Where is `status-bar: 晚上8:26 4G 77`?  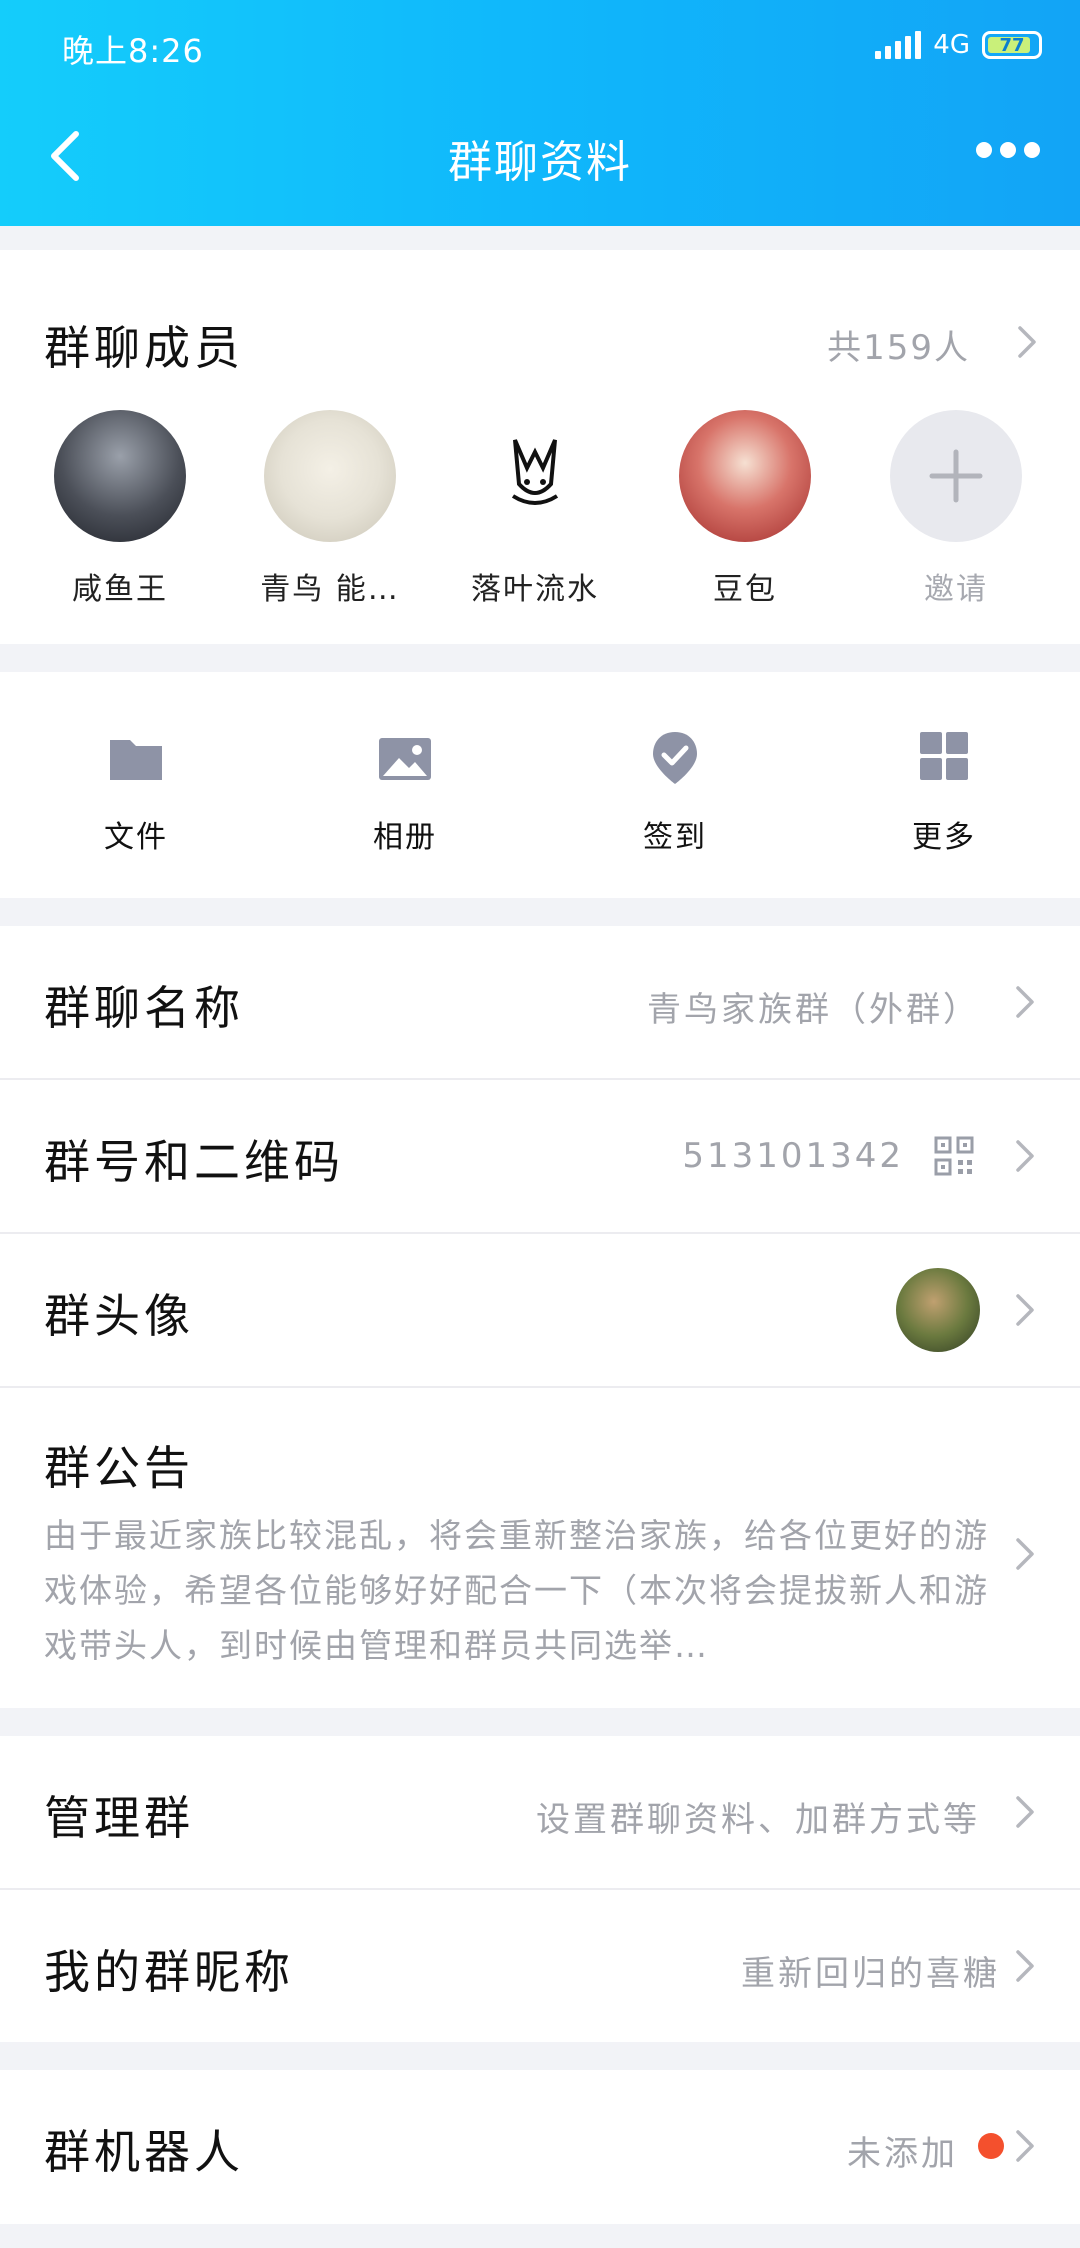 status-bar: 晚上8:26 4G 77 is located at coordinates (540, 48).